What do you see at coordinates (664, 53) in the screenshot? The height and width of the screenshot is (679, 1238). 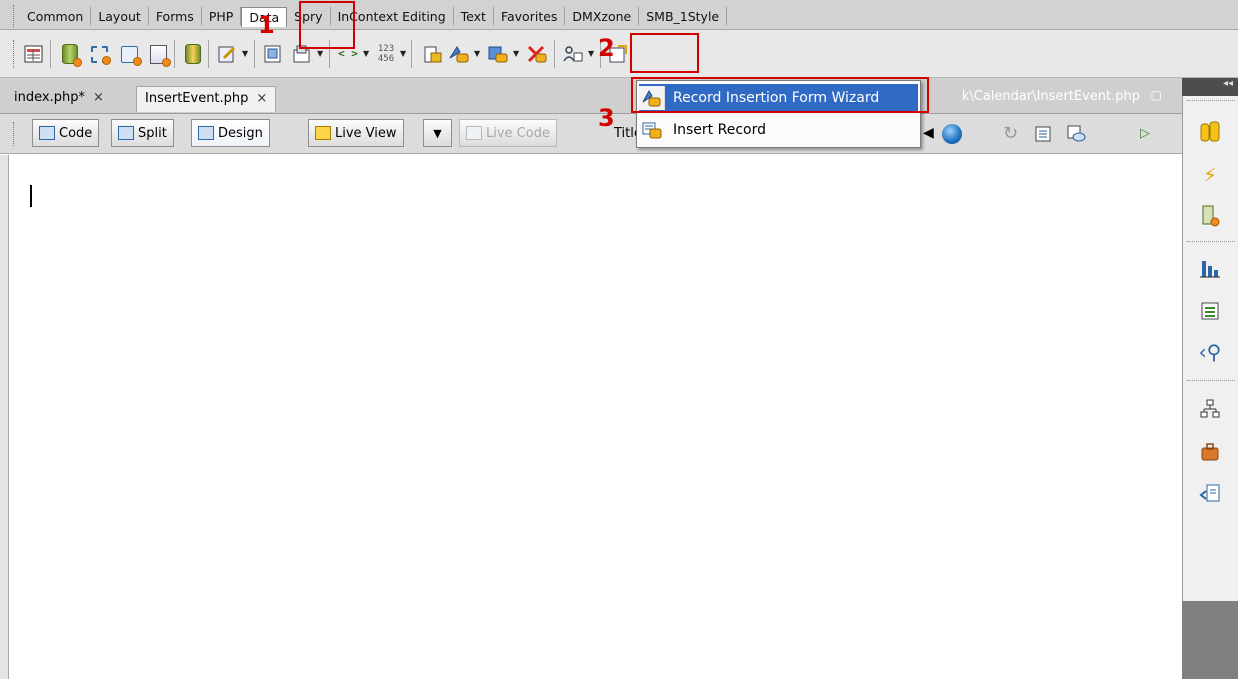 I see `annotation-box-insert-record-button` at bounding box center [664, 53].